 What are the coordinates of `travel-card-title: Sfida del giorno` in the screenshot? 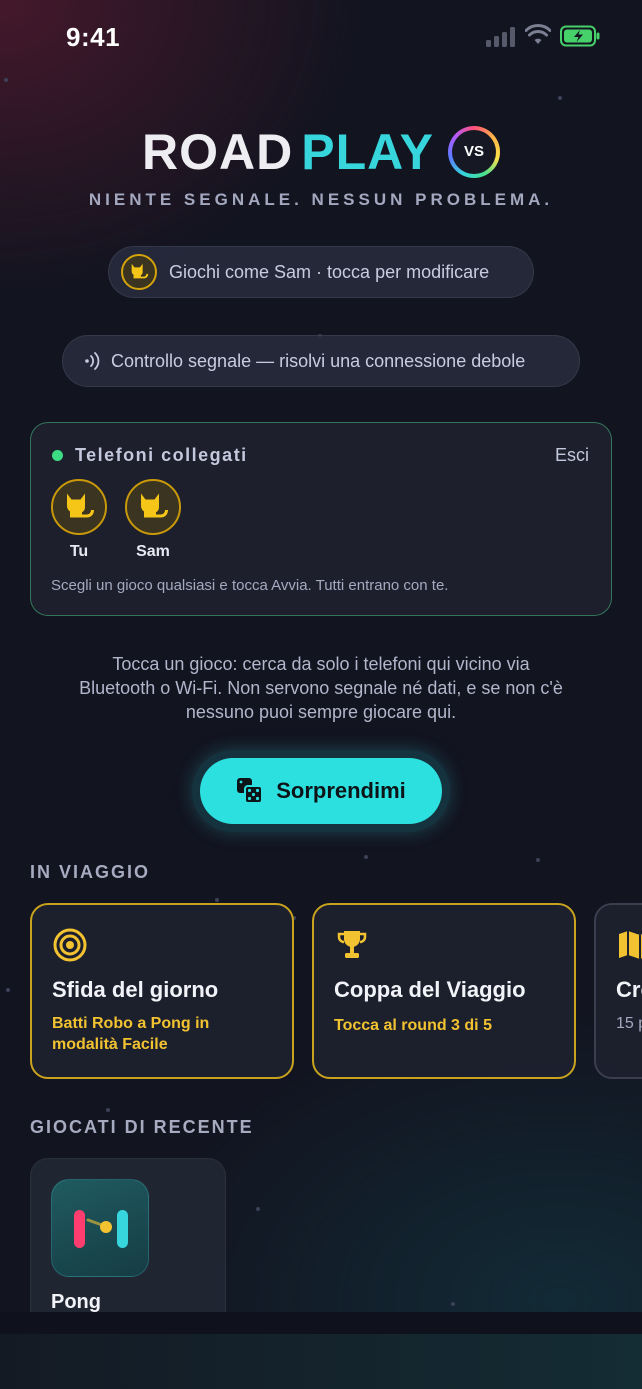 It's located at (135, 989).